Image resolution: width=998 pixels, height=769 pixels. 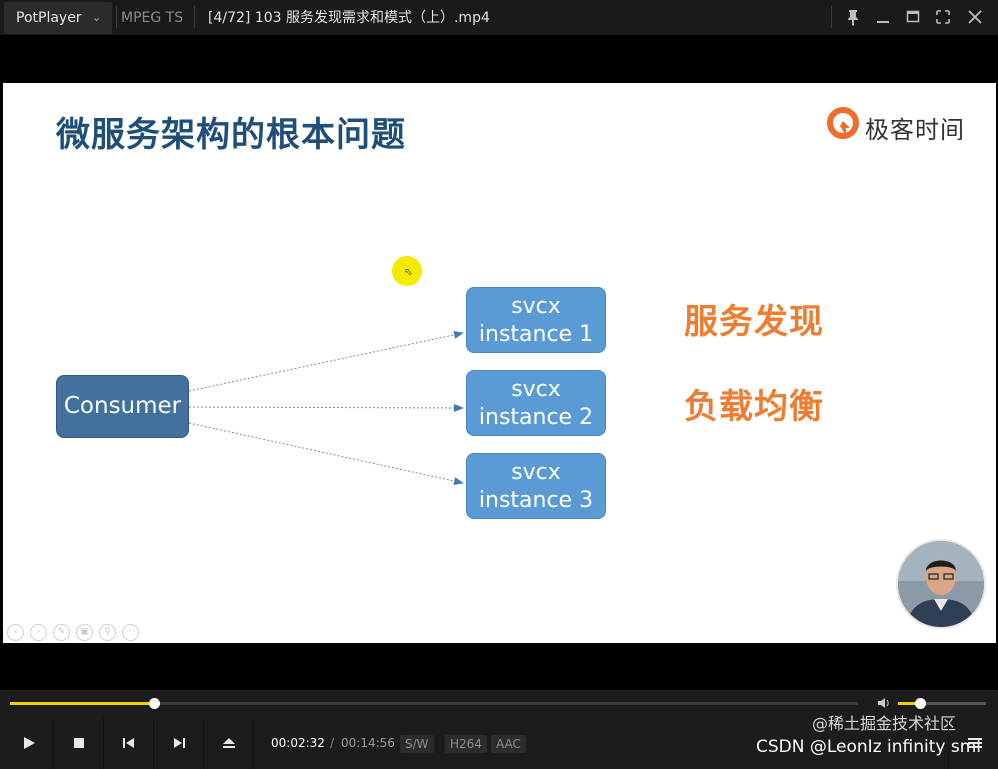 What do you see at coordinates (84, 632) in the screenshot?
I see `slides-icon: ▣` at bounding box center [84, 632].